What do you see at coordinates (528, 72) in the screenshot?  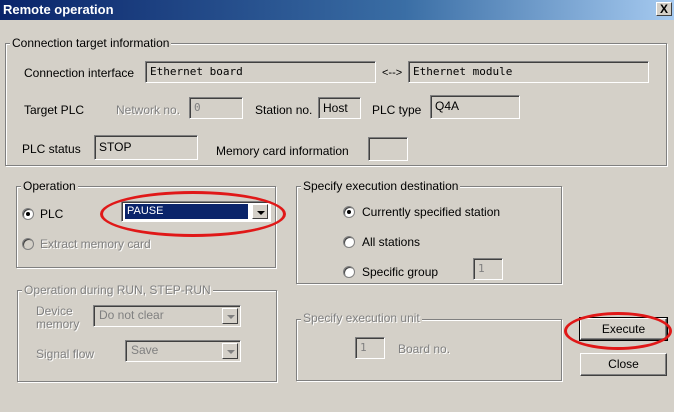 I see `connection-module-field: Ethernet module` at bounding box center [528, 72].